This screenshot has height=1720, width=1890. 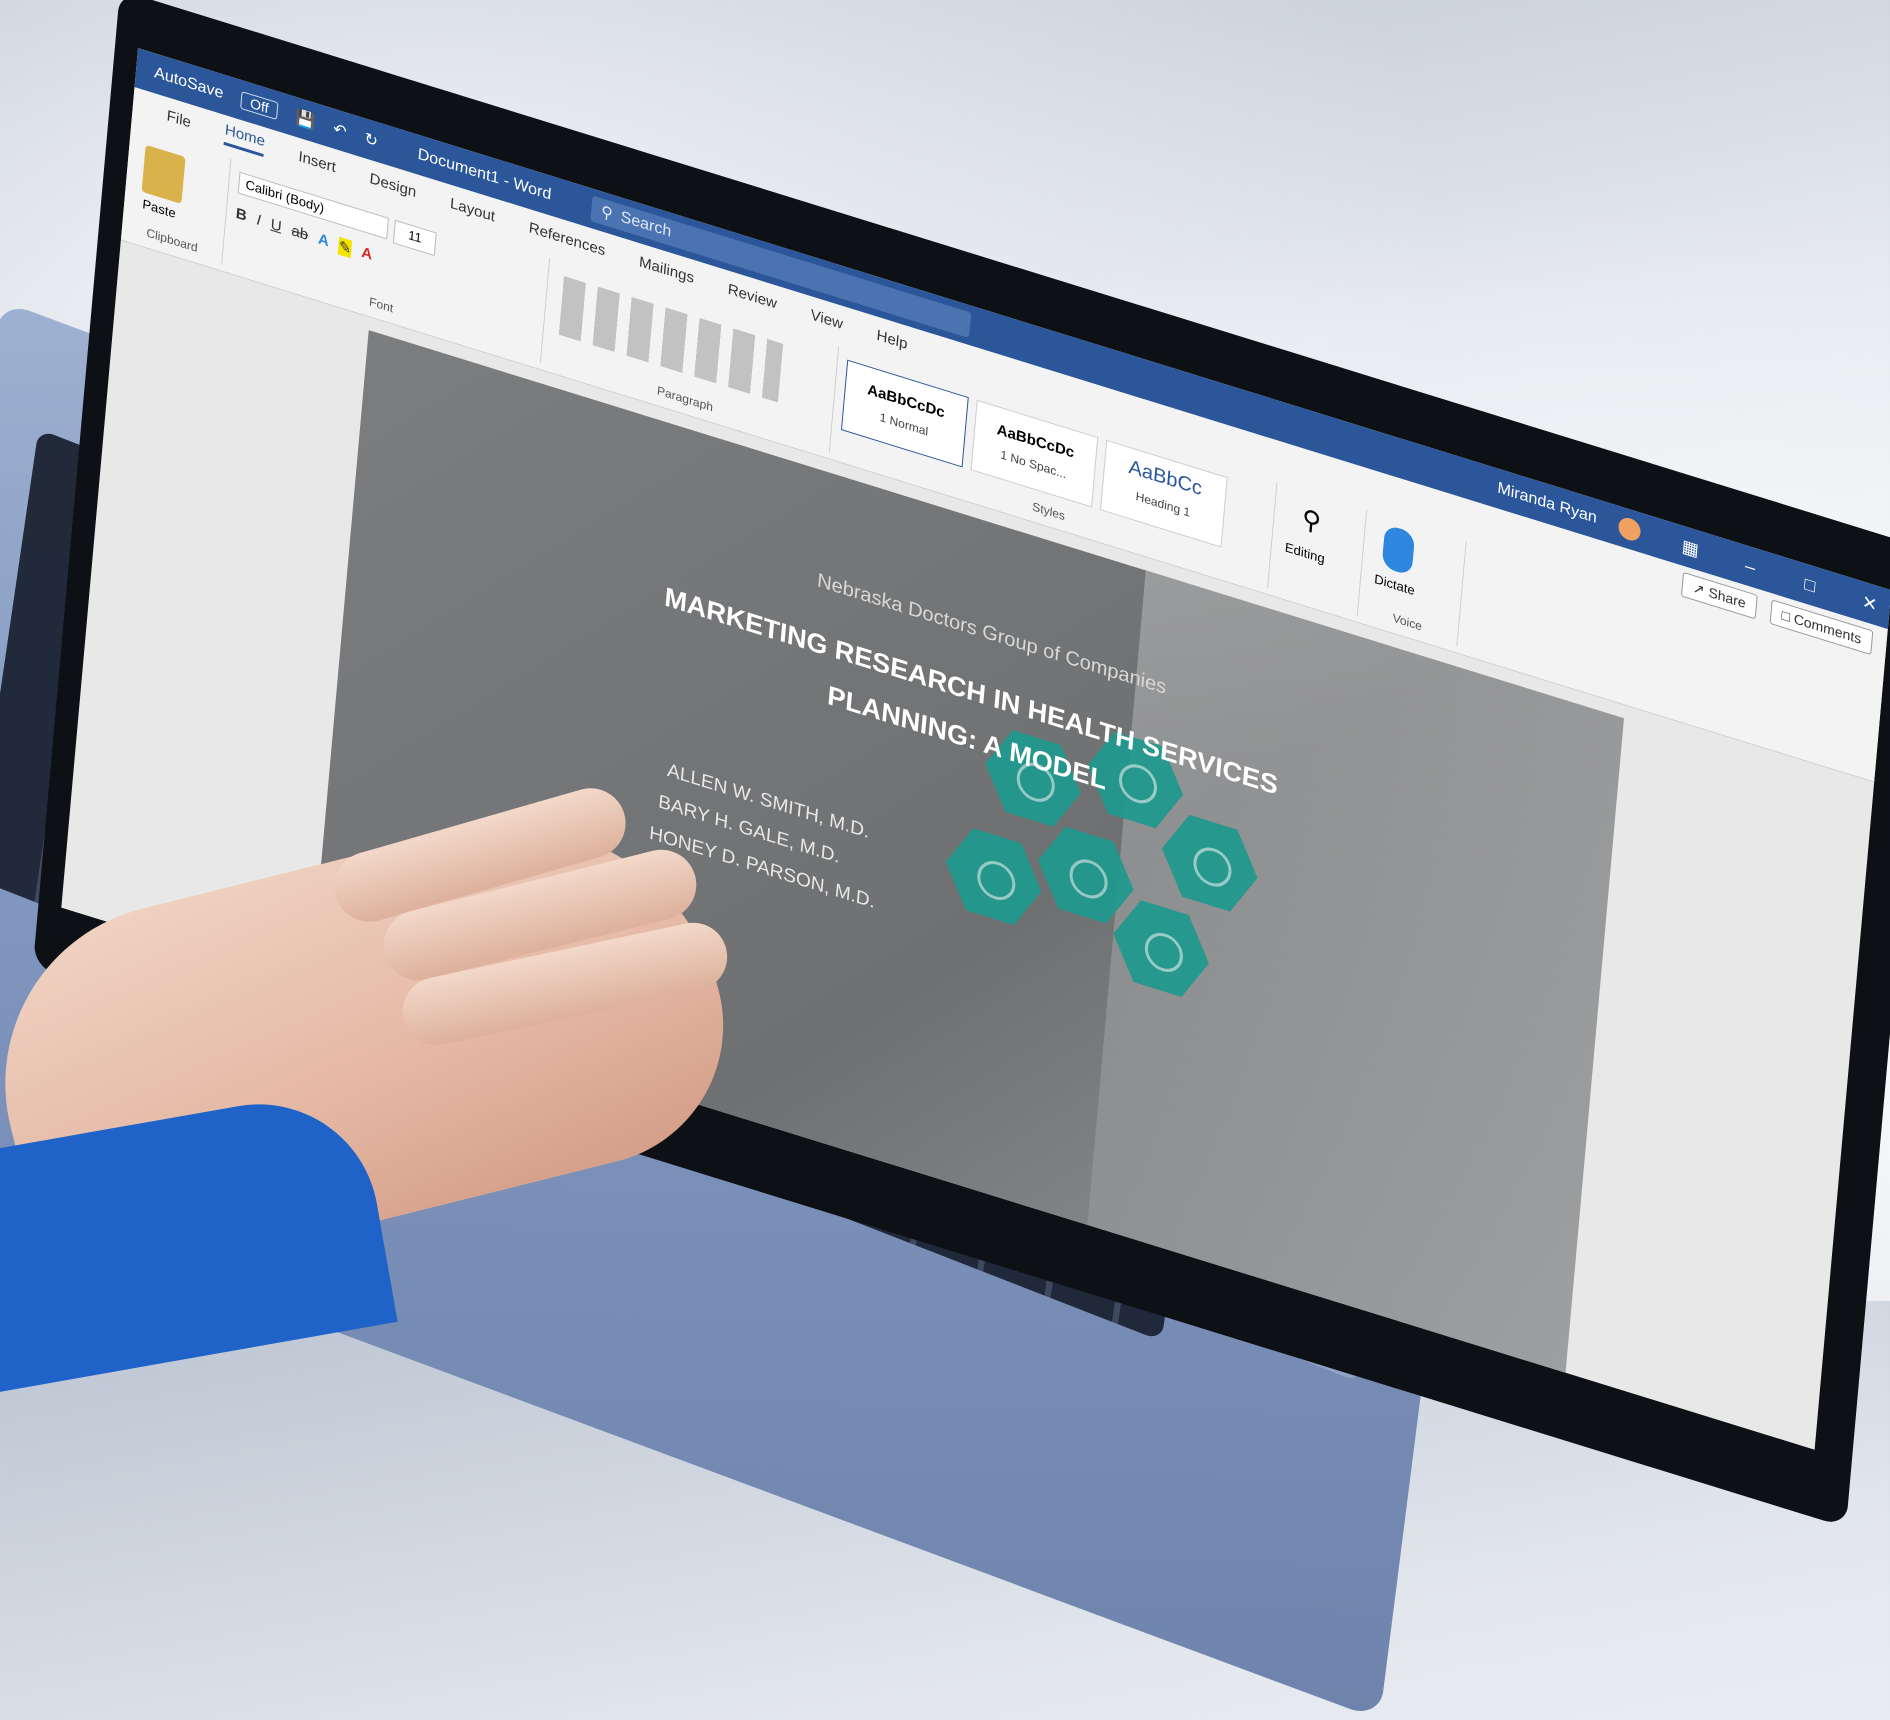 I want to click on microphone-icon, so click(x=1398, y=550).